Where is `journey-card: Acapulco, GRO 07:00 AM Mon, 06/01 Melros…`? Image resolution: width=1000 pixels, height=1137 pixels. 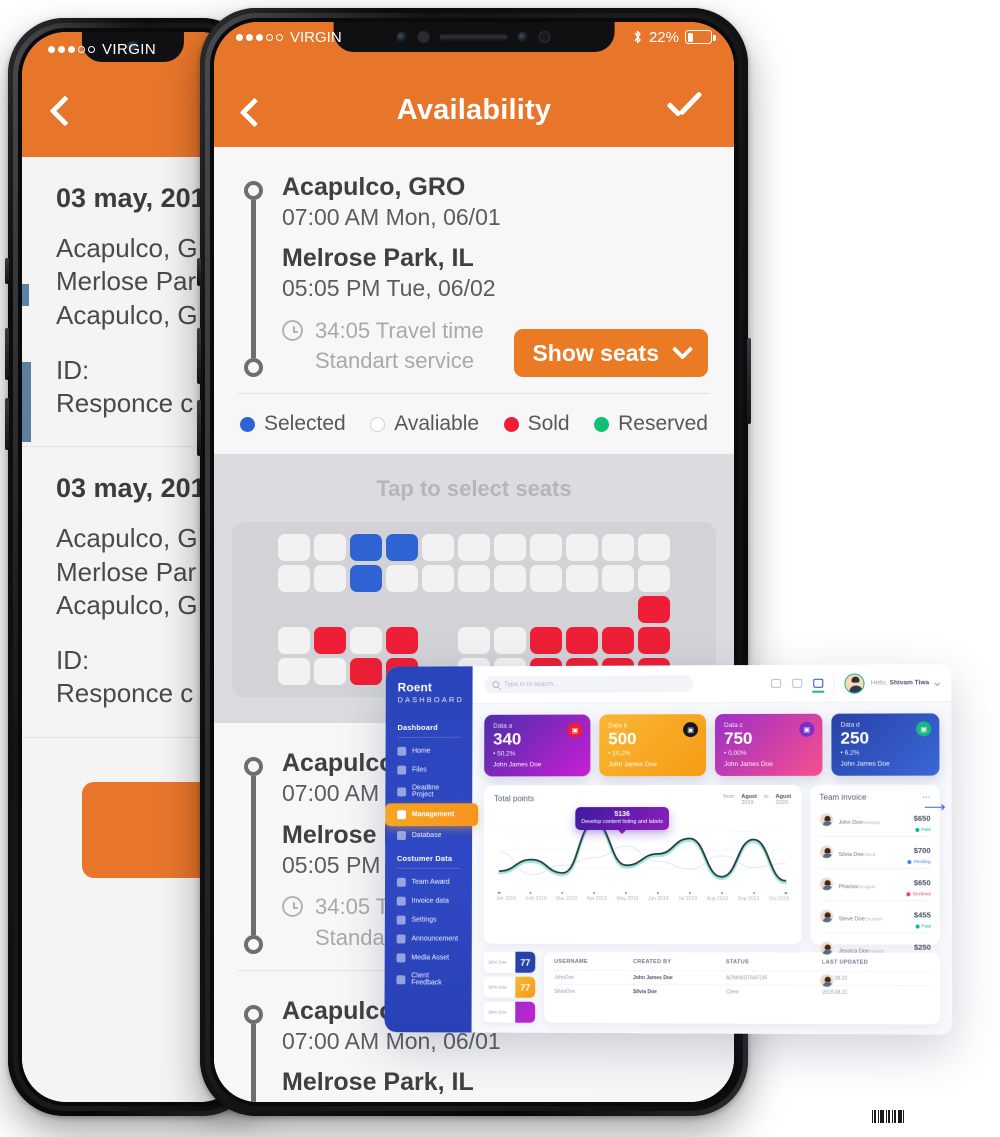
journey-card: Acapulco, GRO 07:00 AM Mon, 06/01 Melros… is located at coordinates (474, 270).